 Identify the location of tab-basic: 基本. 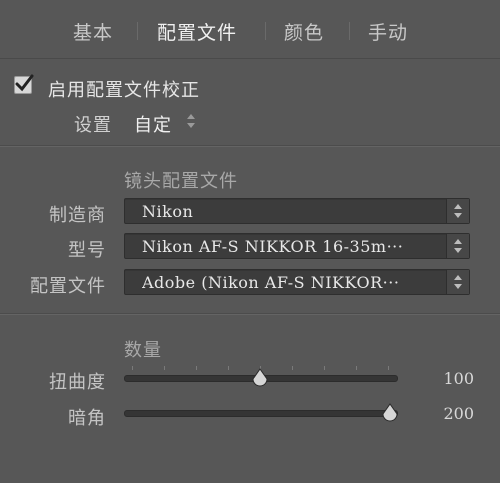
(93, 31).